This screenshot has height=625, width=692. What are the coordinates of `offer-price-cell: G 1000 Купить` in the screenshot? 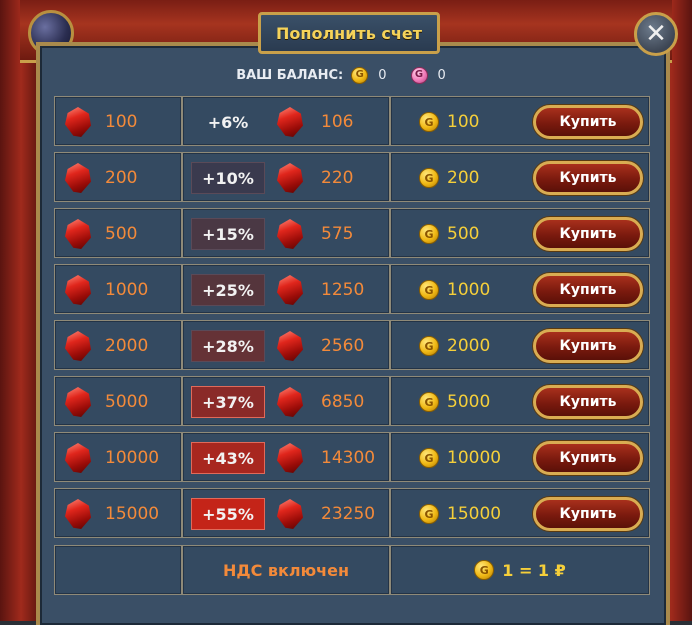 It's located at (520, 289).